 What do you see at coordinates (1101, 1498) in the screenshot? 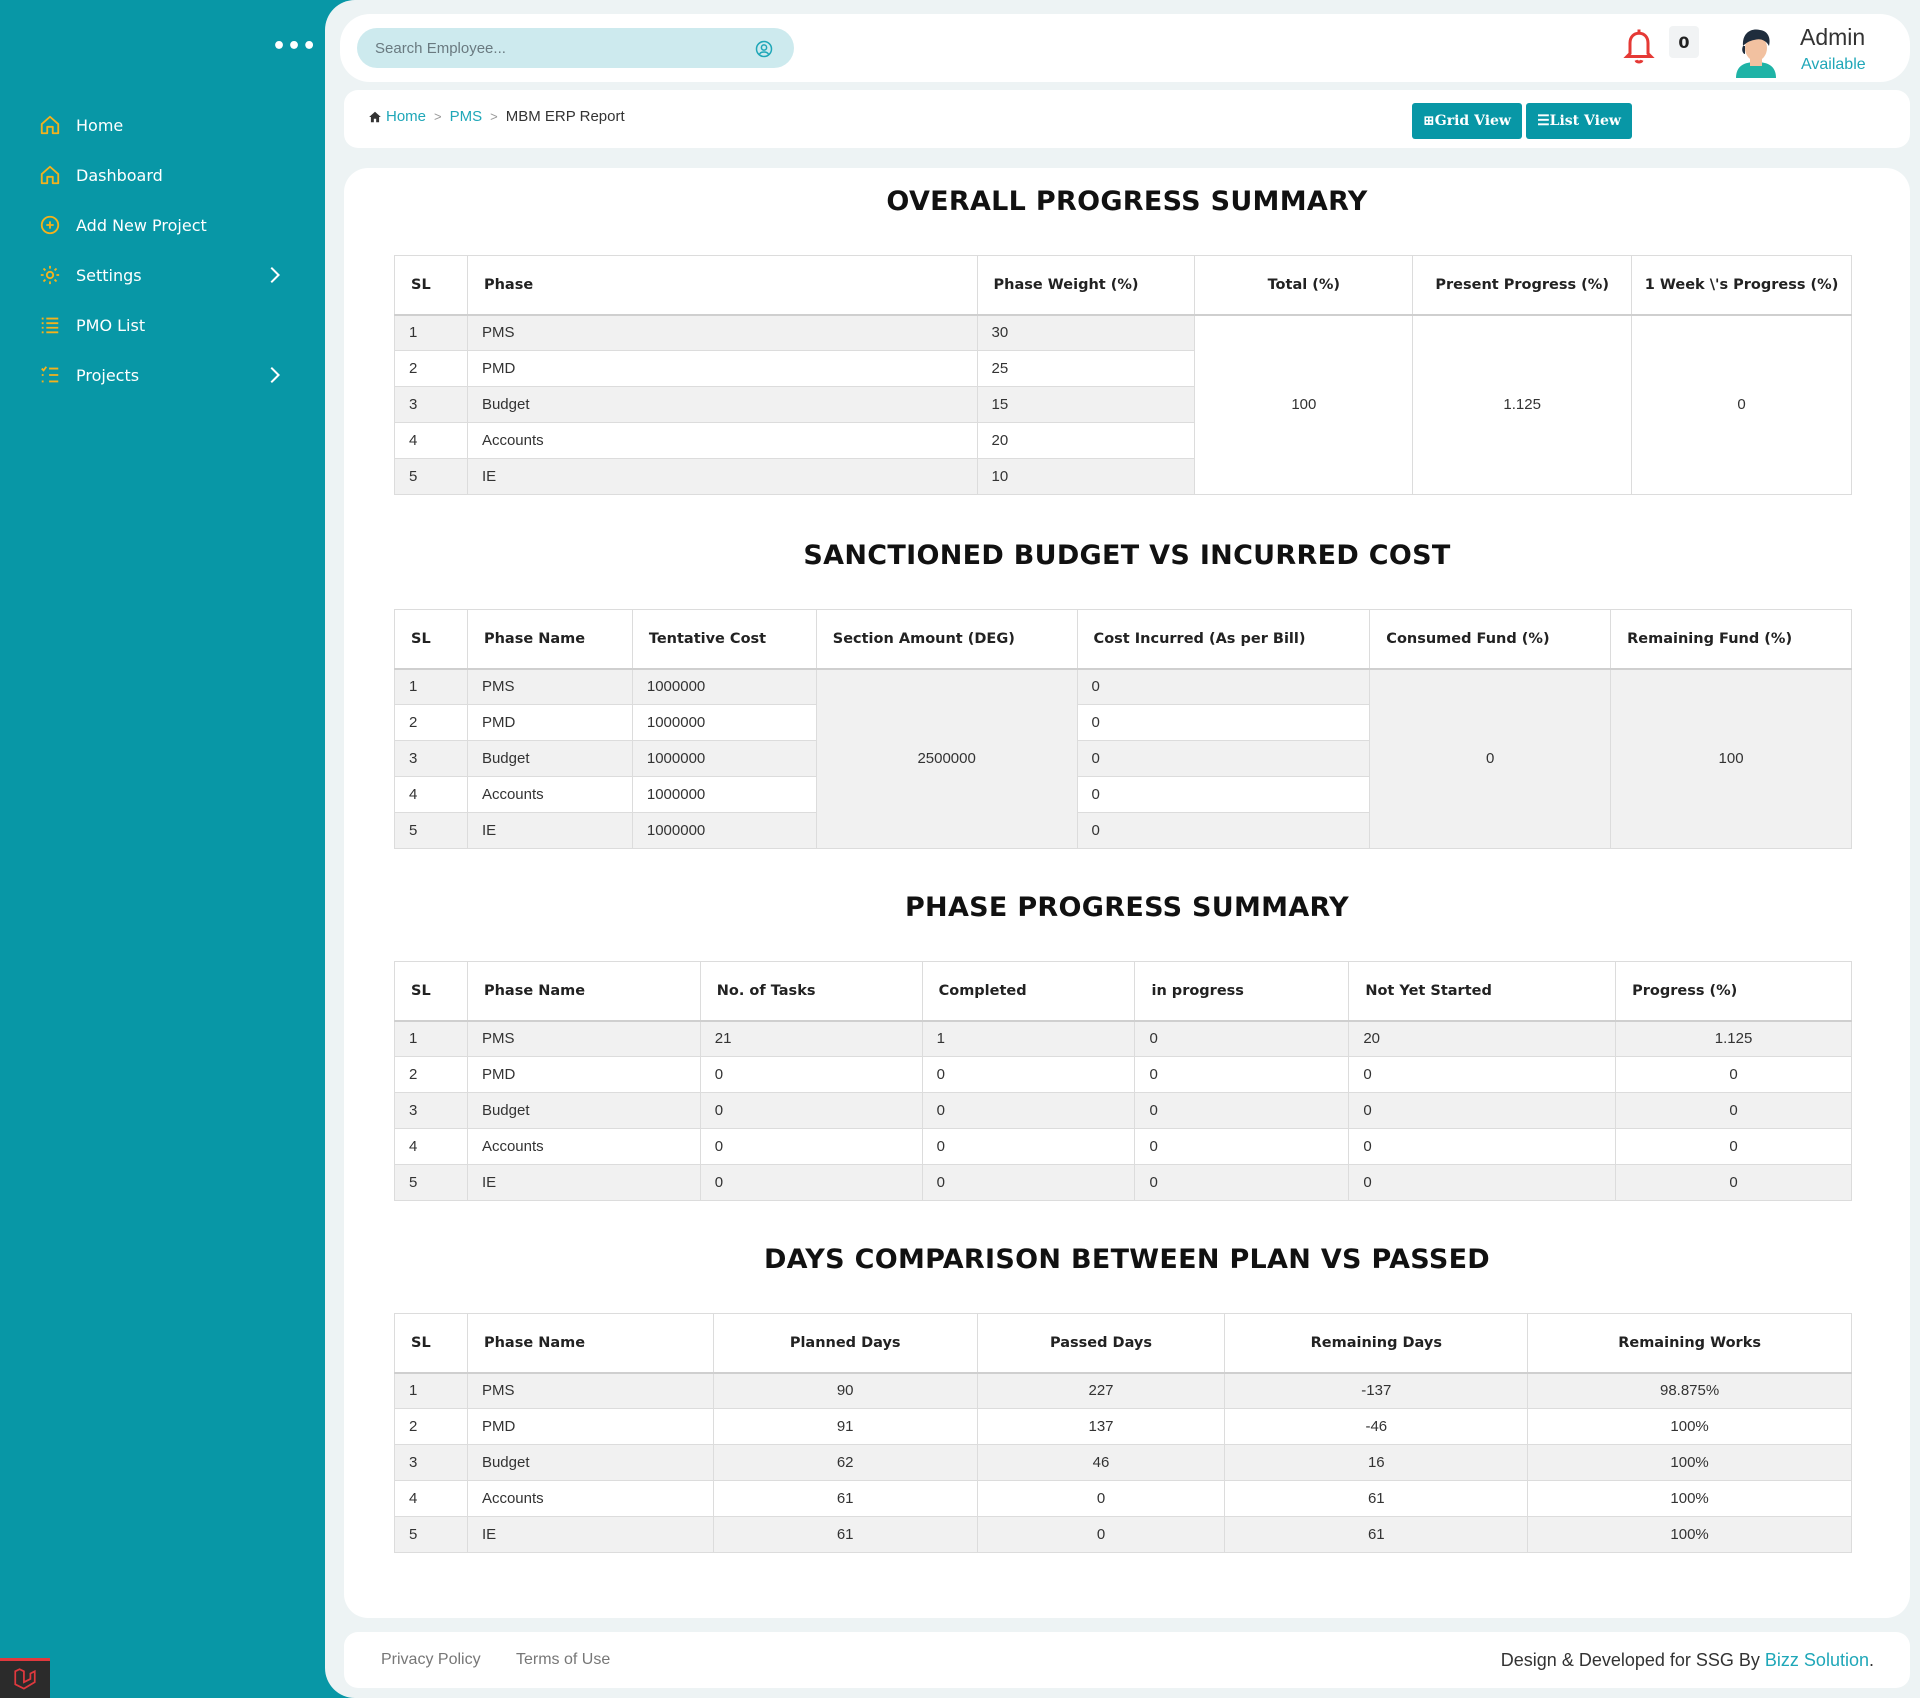
I see `cell-passed-days: 0` at bounding box center [1101, 1498].